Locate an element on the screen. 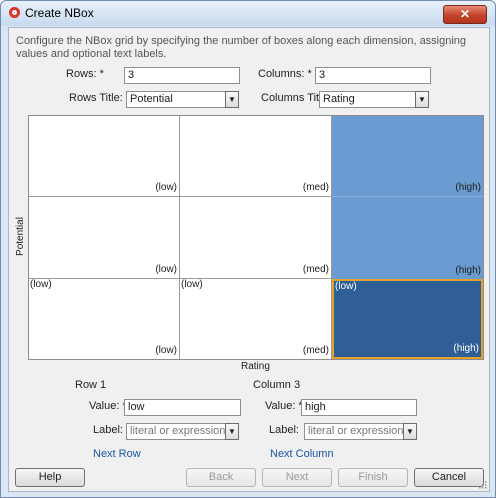 This screenshot has width=496, height=498. row-axis-title: Potential is located at coordinates (20, 236).